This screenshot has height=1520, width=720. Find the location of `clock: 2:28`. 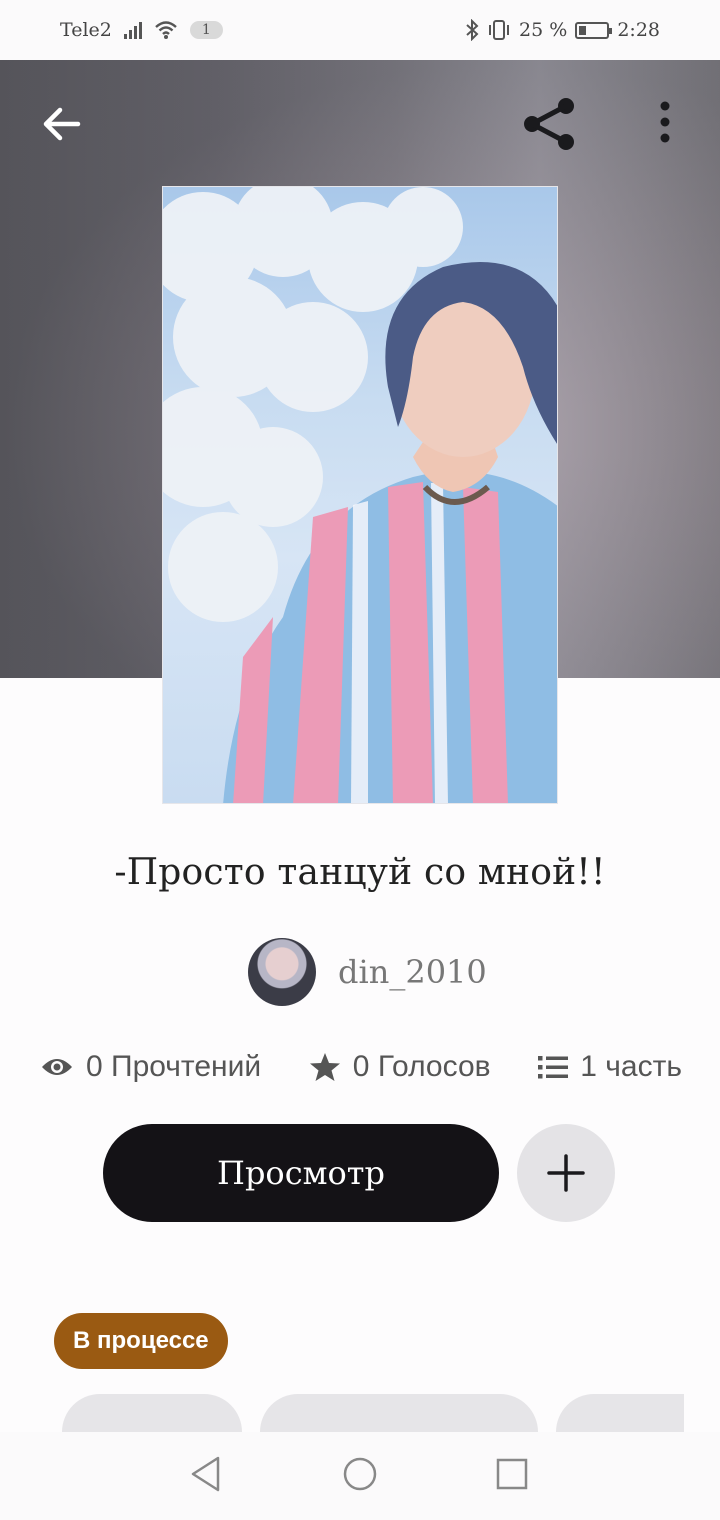

clock: 2:28 is located at coordinates (638, 30).